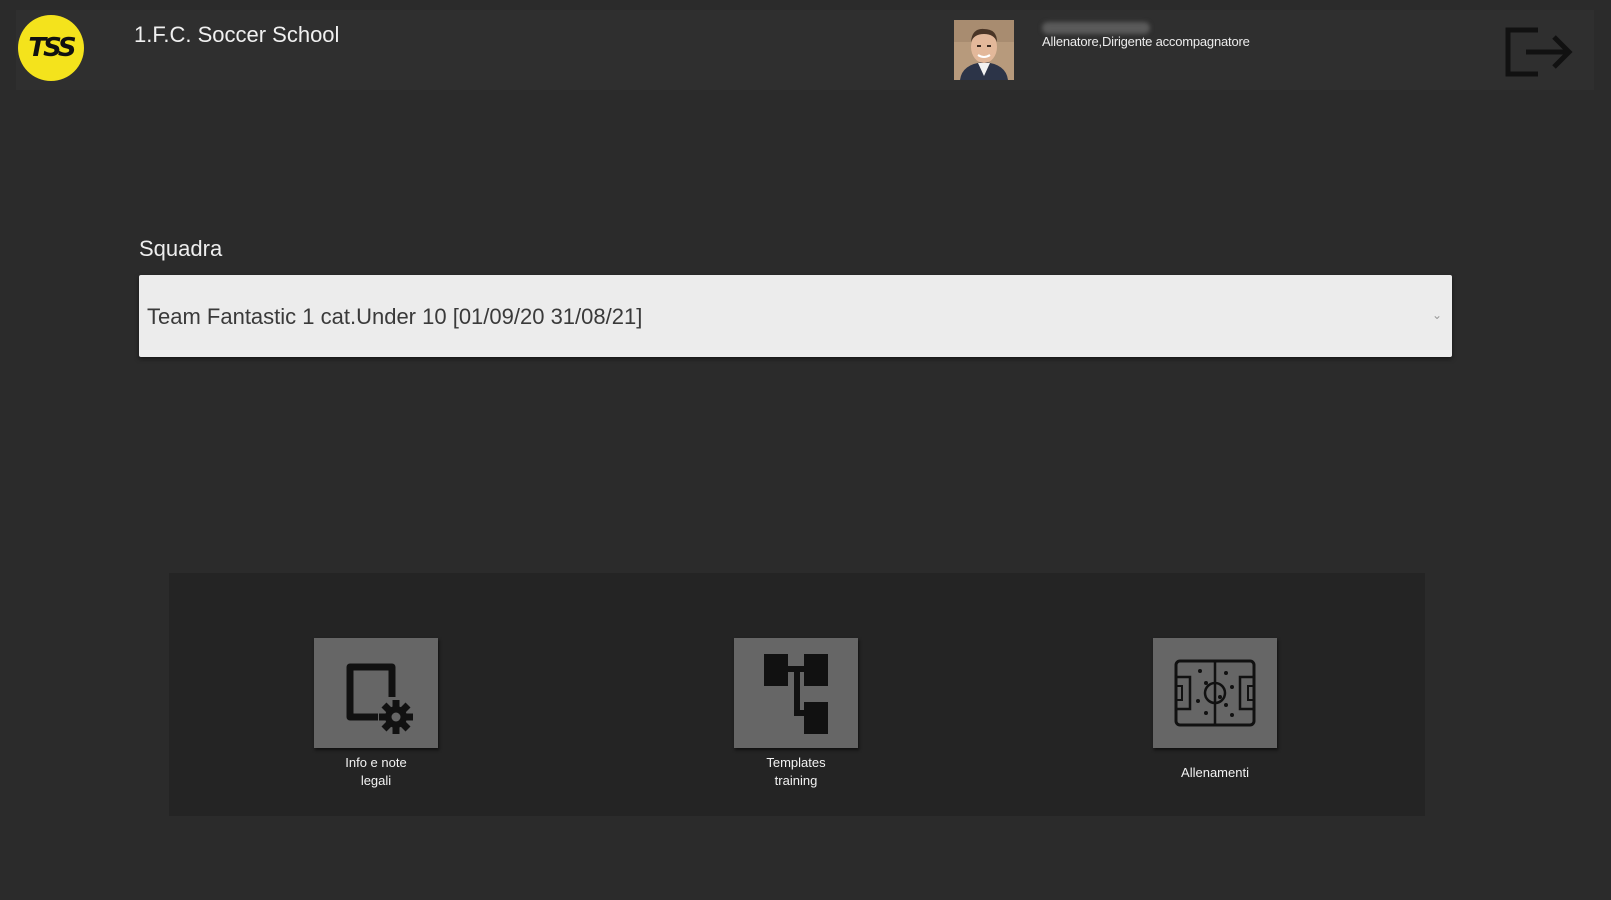 Image resolution: width=1611 pixels, height=900 pixels. What do you see at coordinates (379, 698) in the screenshot?
I see `screen-settings-icon` at bounding box center [379, 698].